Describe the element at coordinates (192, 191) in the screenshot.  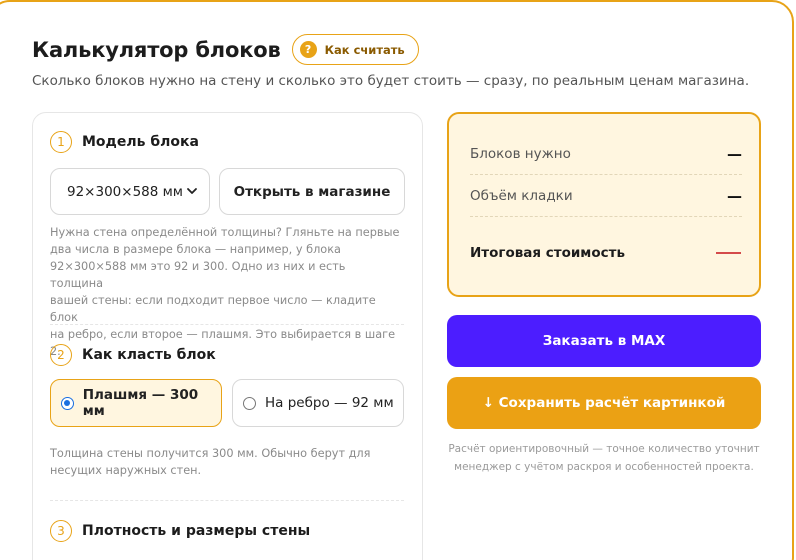
I see `chevron-down-icon` at that location.